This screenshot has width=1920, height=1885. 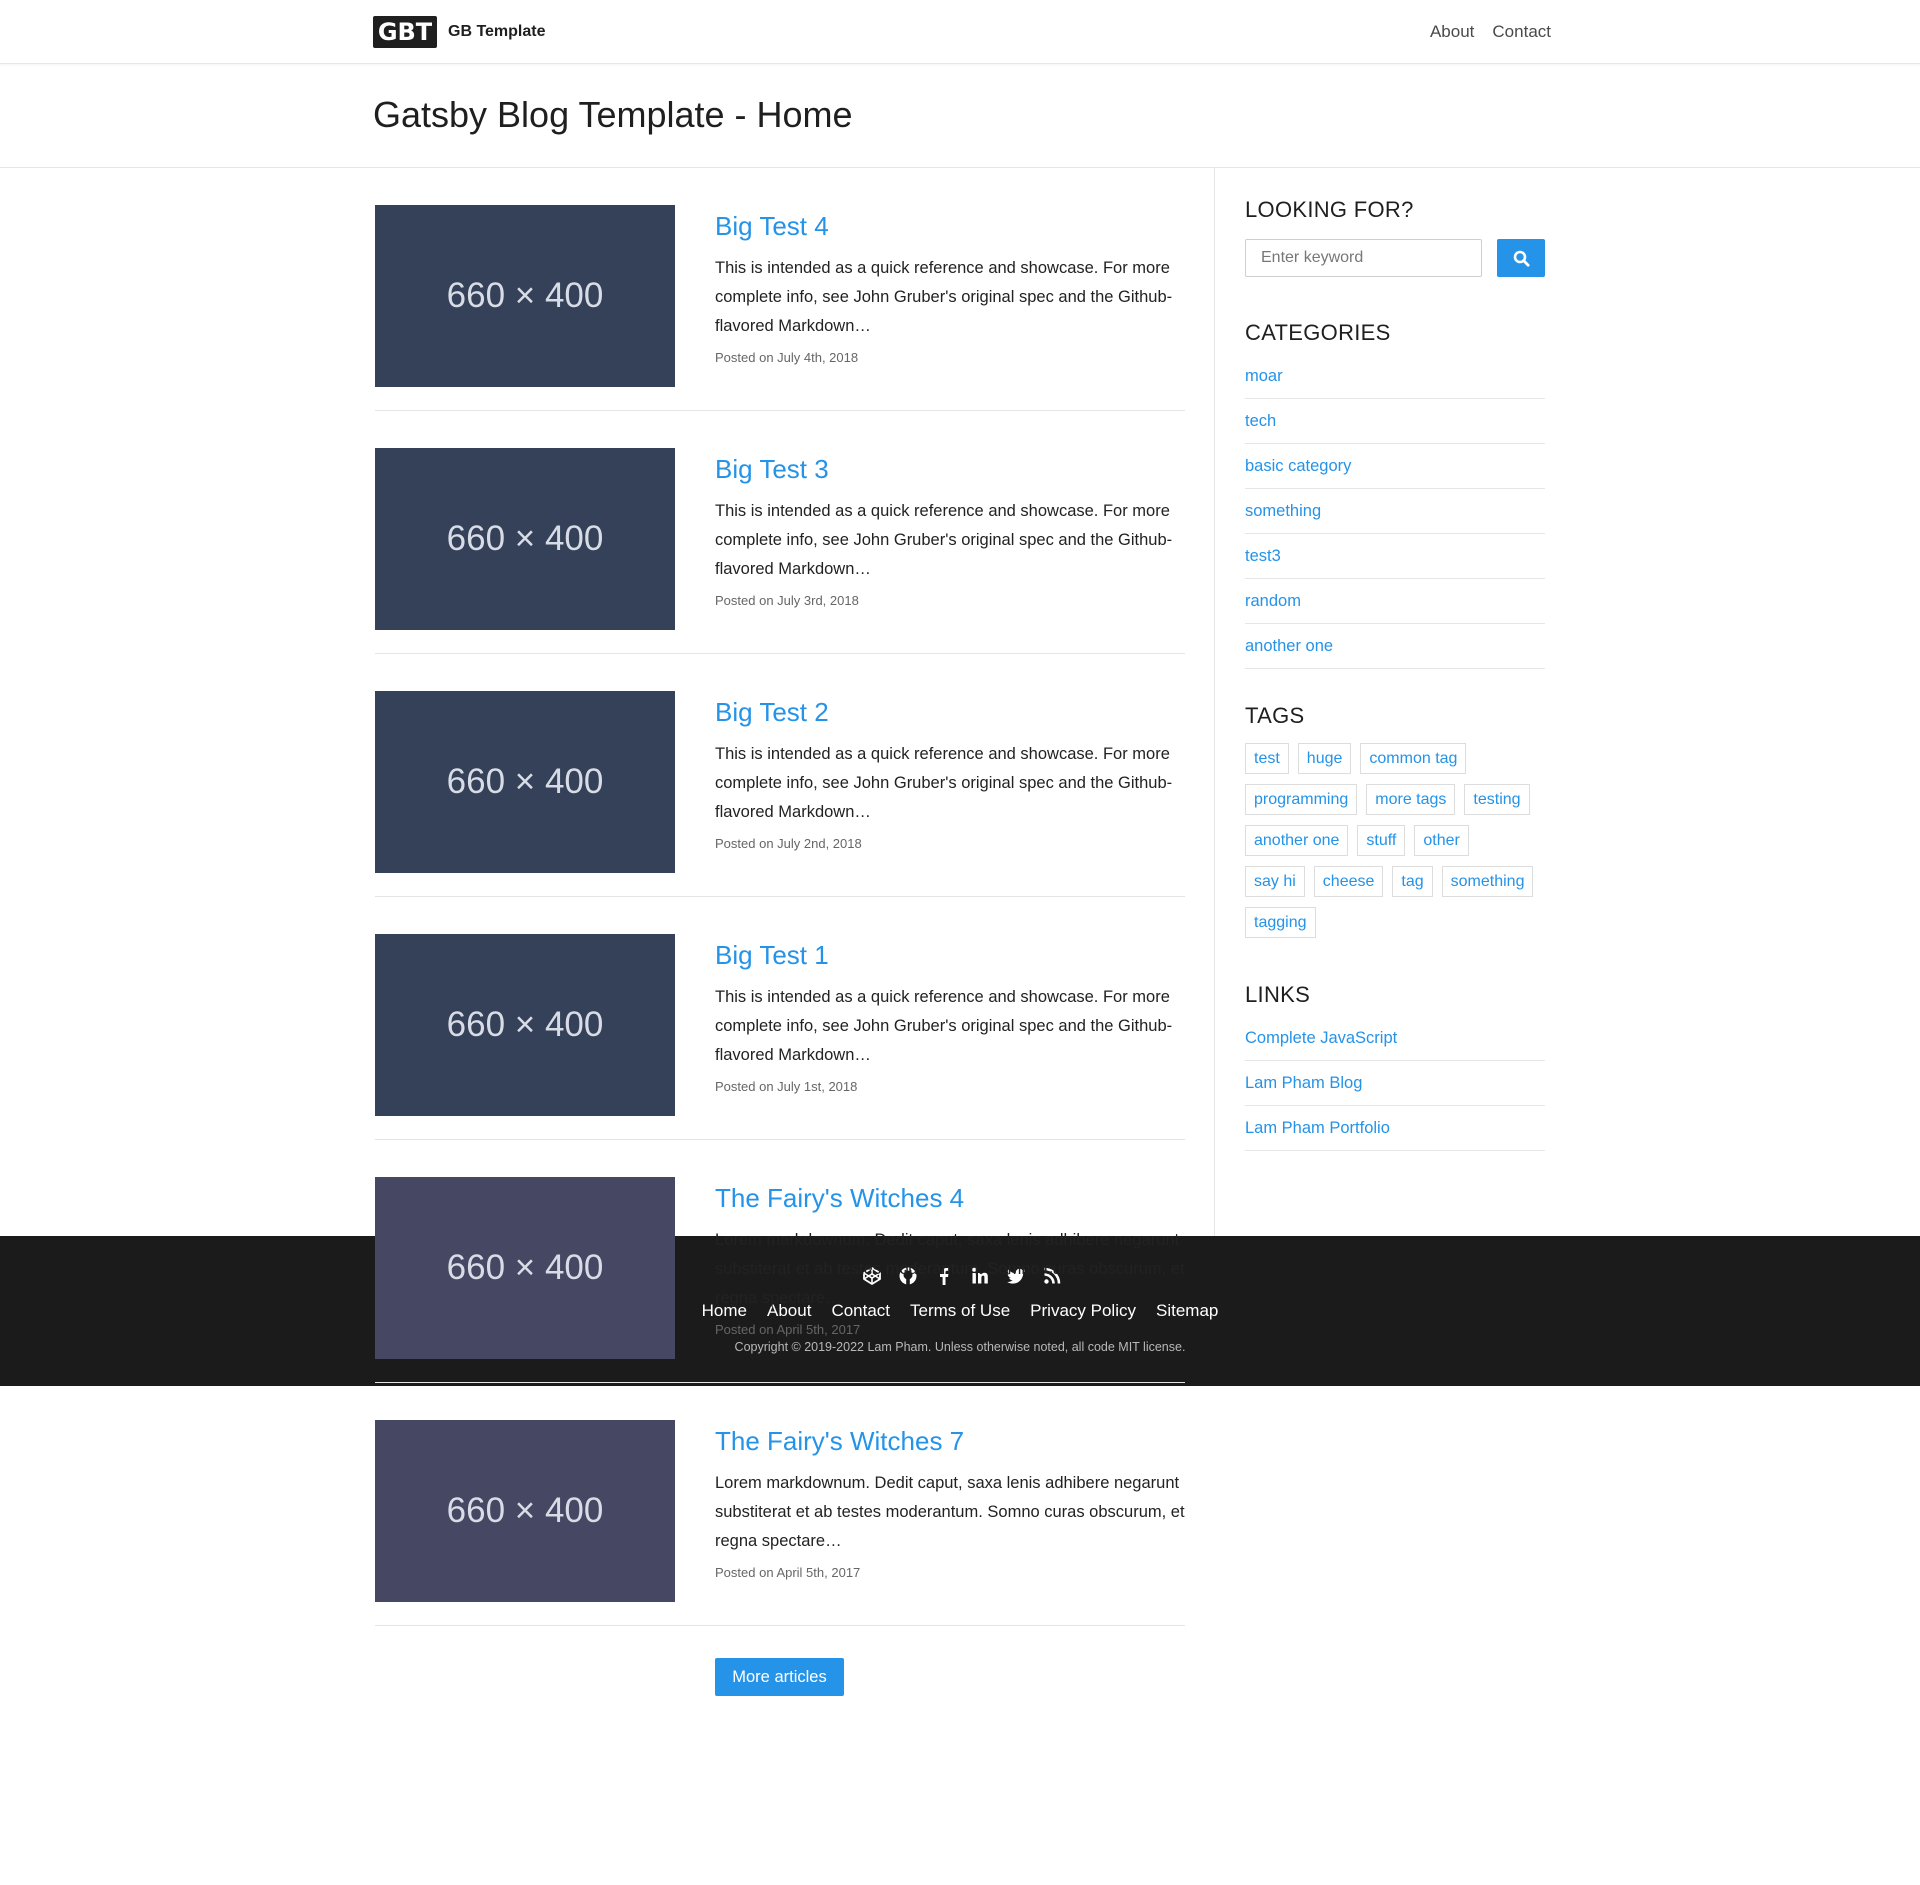 I want to click on tag-link: stuff, so click(x=1381, y=840).